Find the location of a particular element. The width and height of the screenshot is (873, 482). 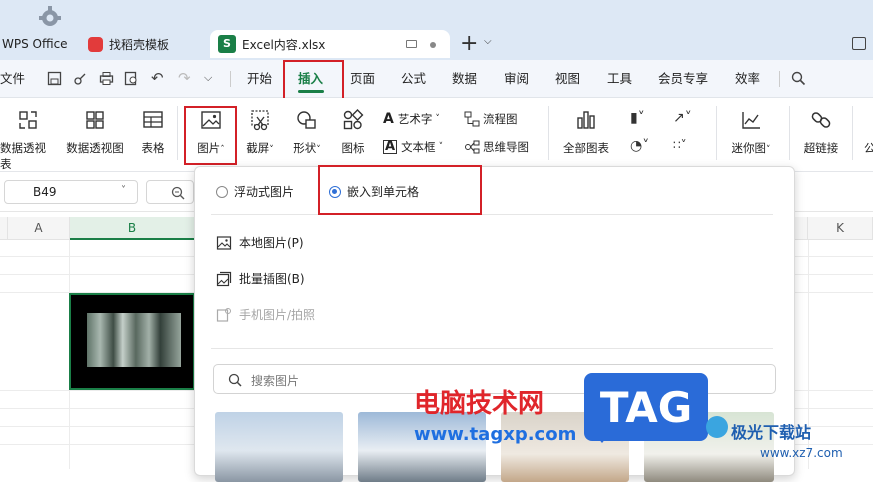

excel-file-icon: S is located at coordinates (227, 44).